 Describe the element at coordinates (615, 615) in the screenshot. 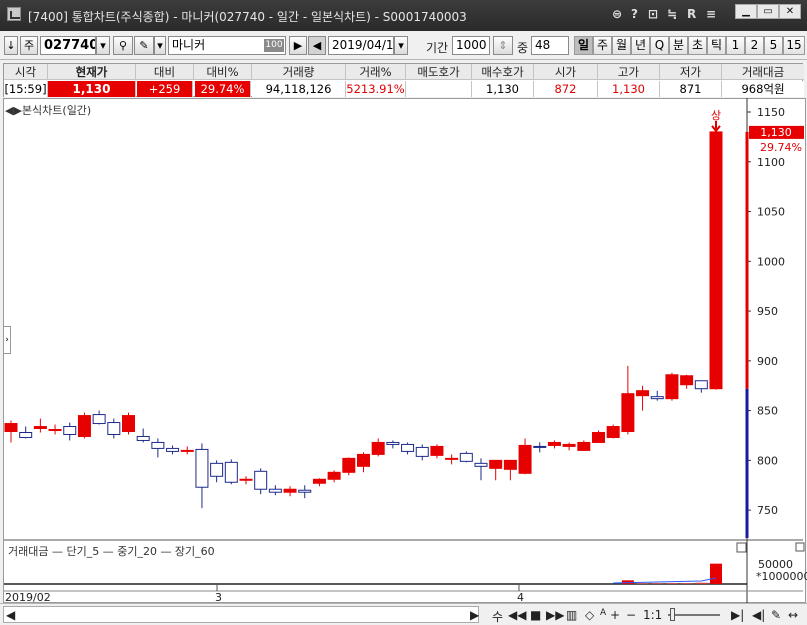

I see `zoom-in-icon: +` at that location.